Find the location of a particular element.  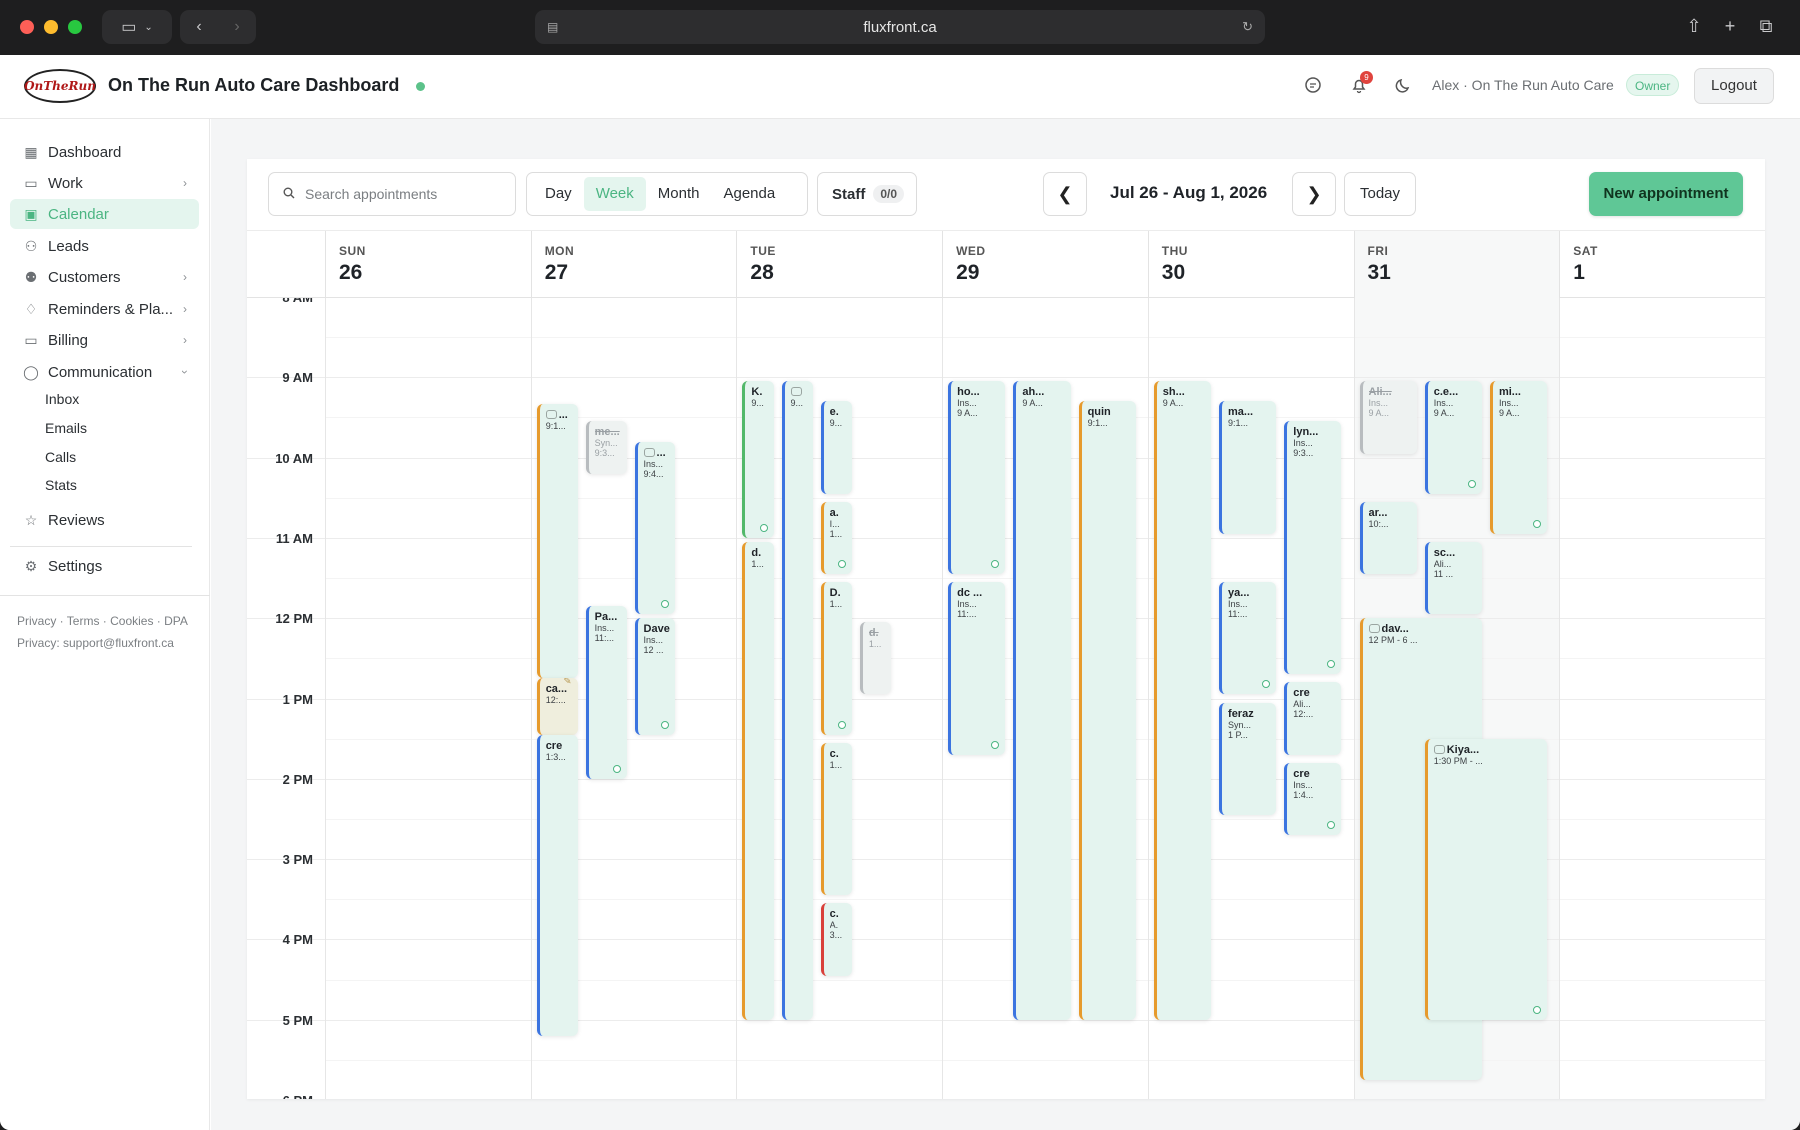

hour-line is located at coordinates (1006, 538).